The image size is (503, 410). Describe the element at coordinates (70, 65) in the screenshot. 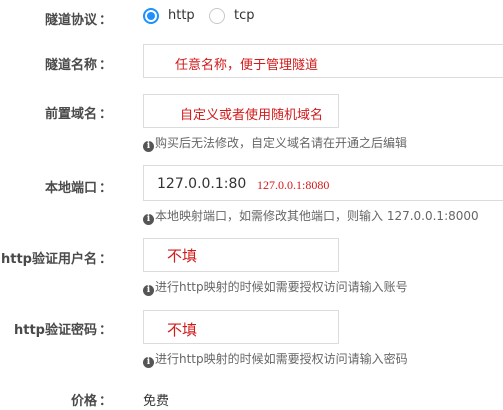

I see `tunnel-name-label-text: 隧道名称` at that location.